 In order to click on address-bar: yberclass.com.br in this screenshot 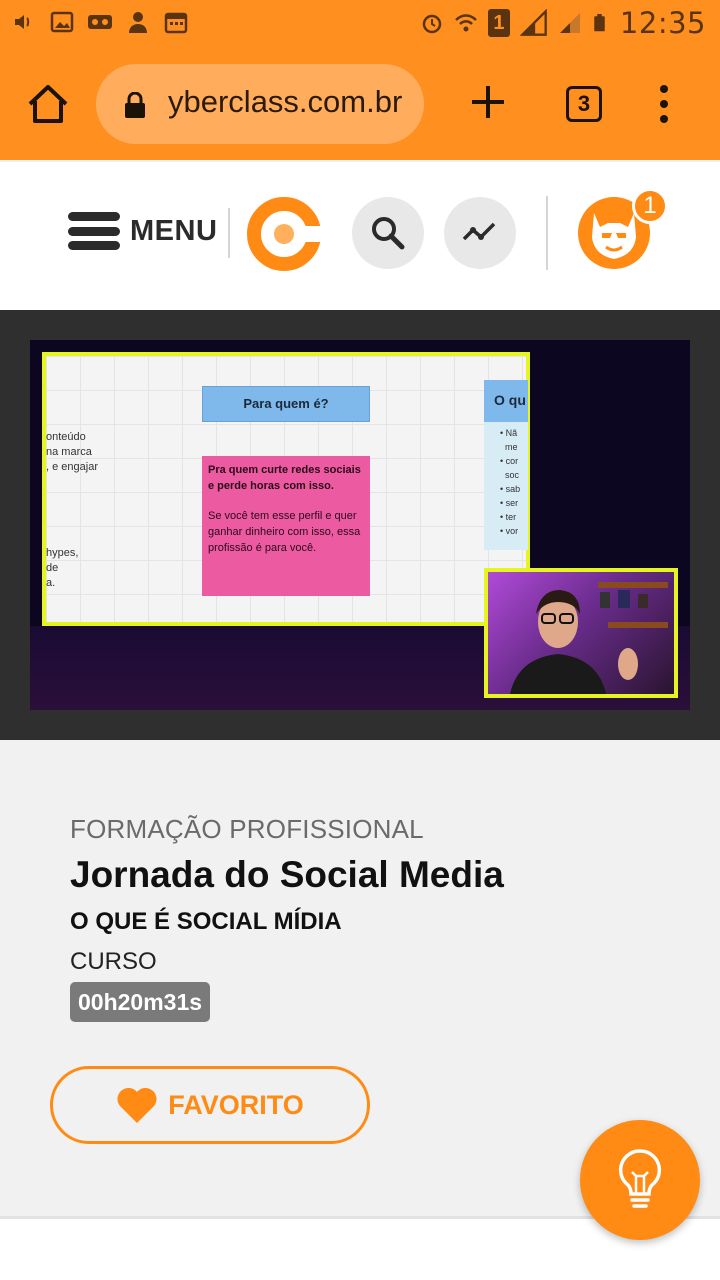, I will do `click(260, 104)`.